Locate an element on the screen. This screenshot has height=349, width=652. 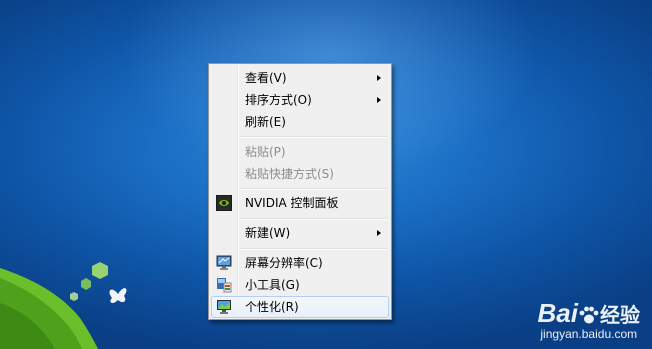
paw-icon is located at coordinates (589, 315).